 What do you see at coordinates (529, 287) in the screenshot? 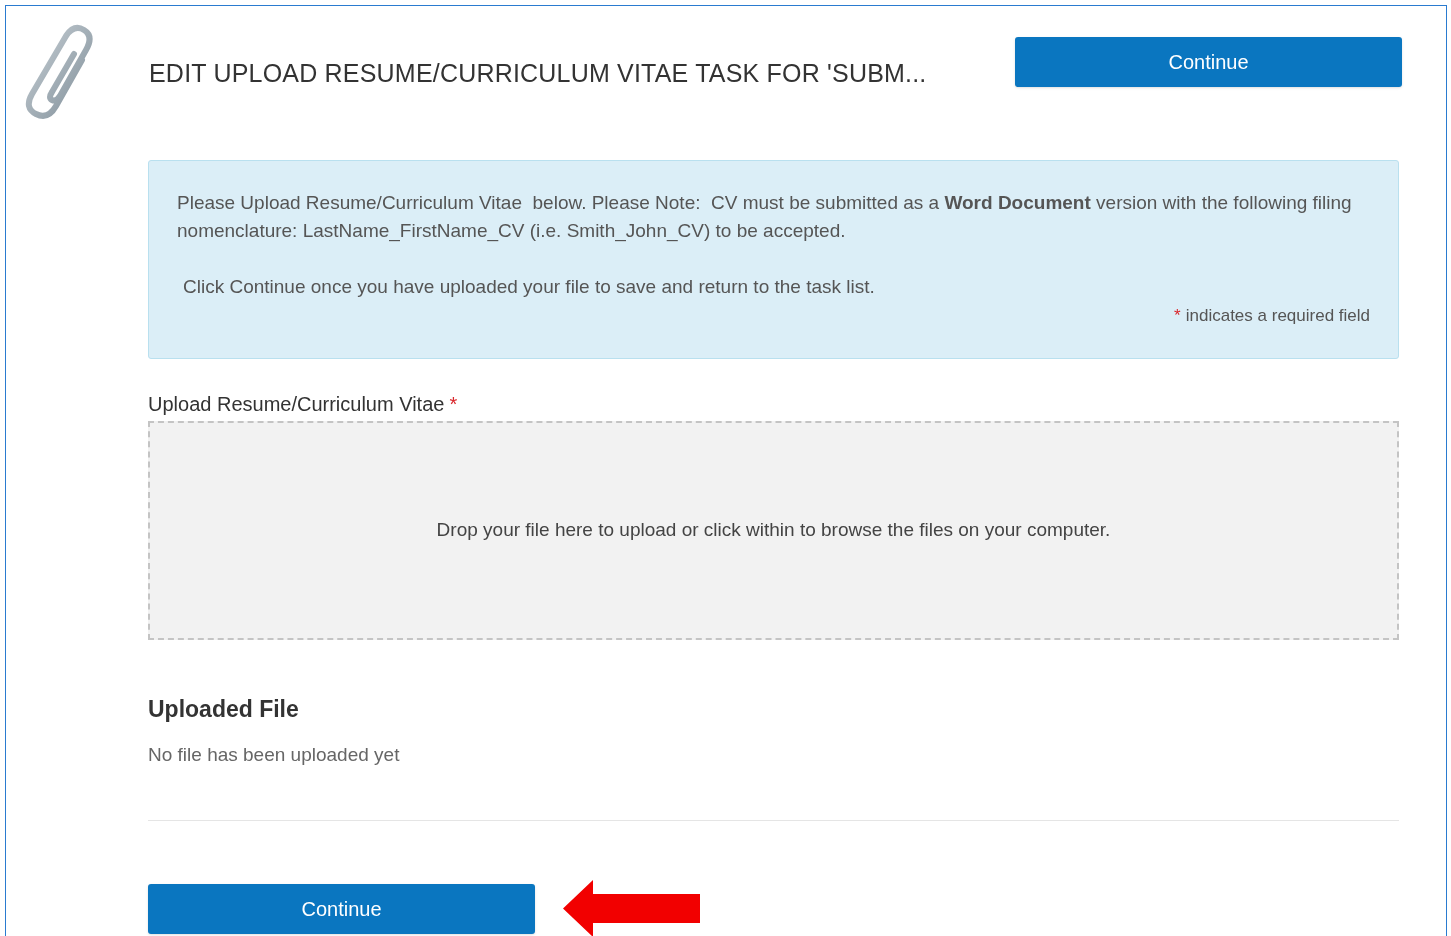
I see `instructions-text: Click Continue once you have uploaded your file to save and return to the task list.` at bounding box center [529, 287].